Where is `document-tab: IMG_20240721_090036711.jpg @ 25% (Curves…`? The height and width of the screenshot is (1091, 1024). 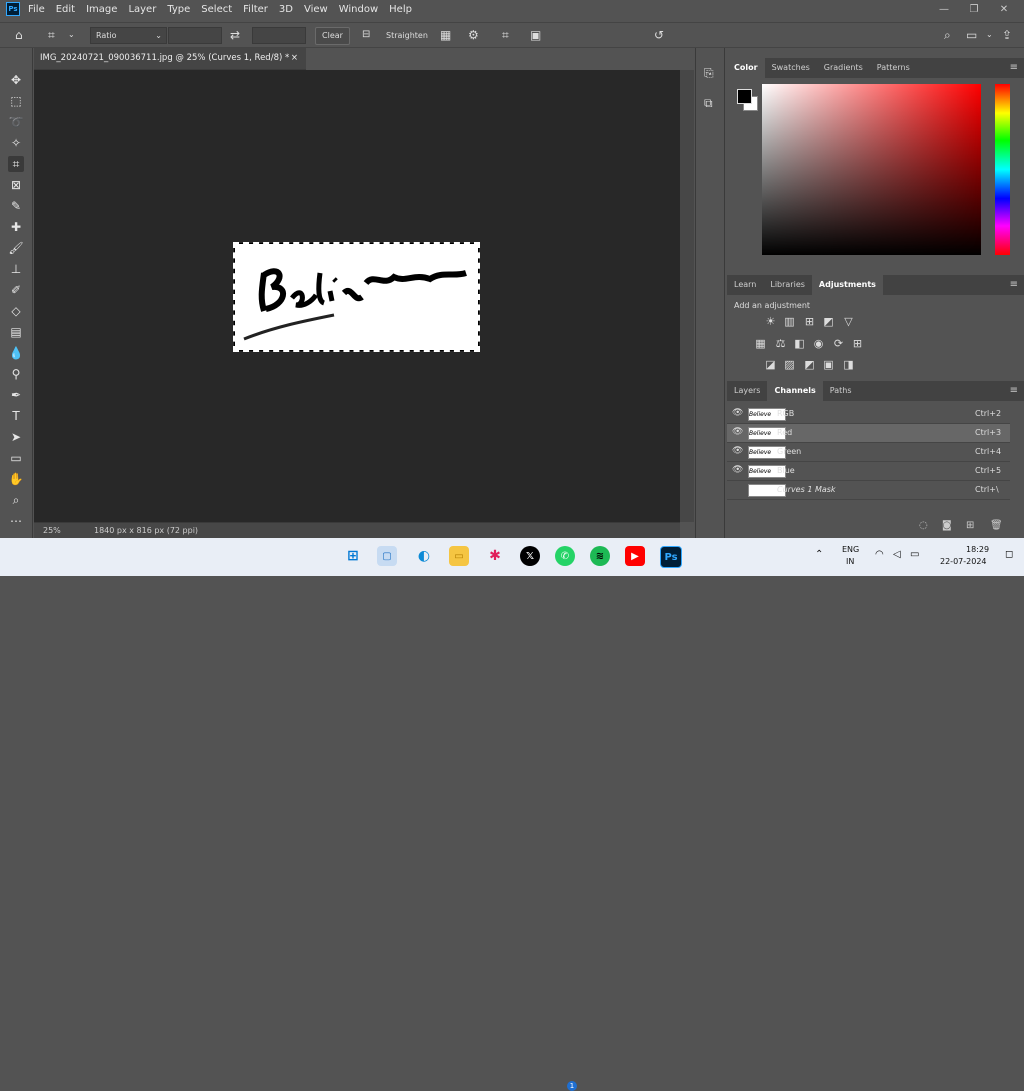
document-tab: IMG_20240721_090036711.jpg @ 25% (Curves… is located at coordinates (170, 59).